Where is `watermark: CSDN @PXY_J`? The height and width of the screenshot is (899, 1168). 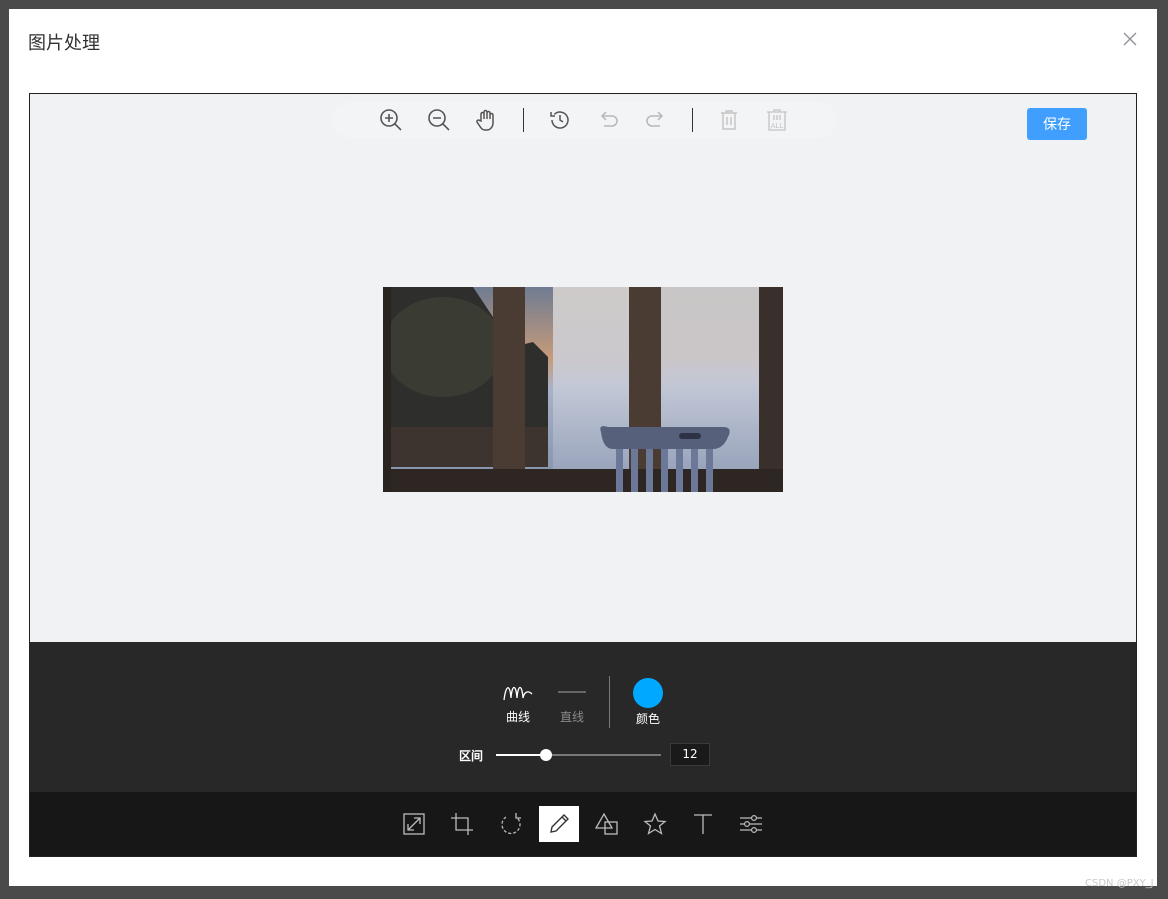 watermark: CSDN @PXY_J is located at coordinates (1119, 883).